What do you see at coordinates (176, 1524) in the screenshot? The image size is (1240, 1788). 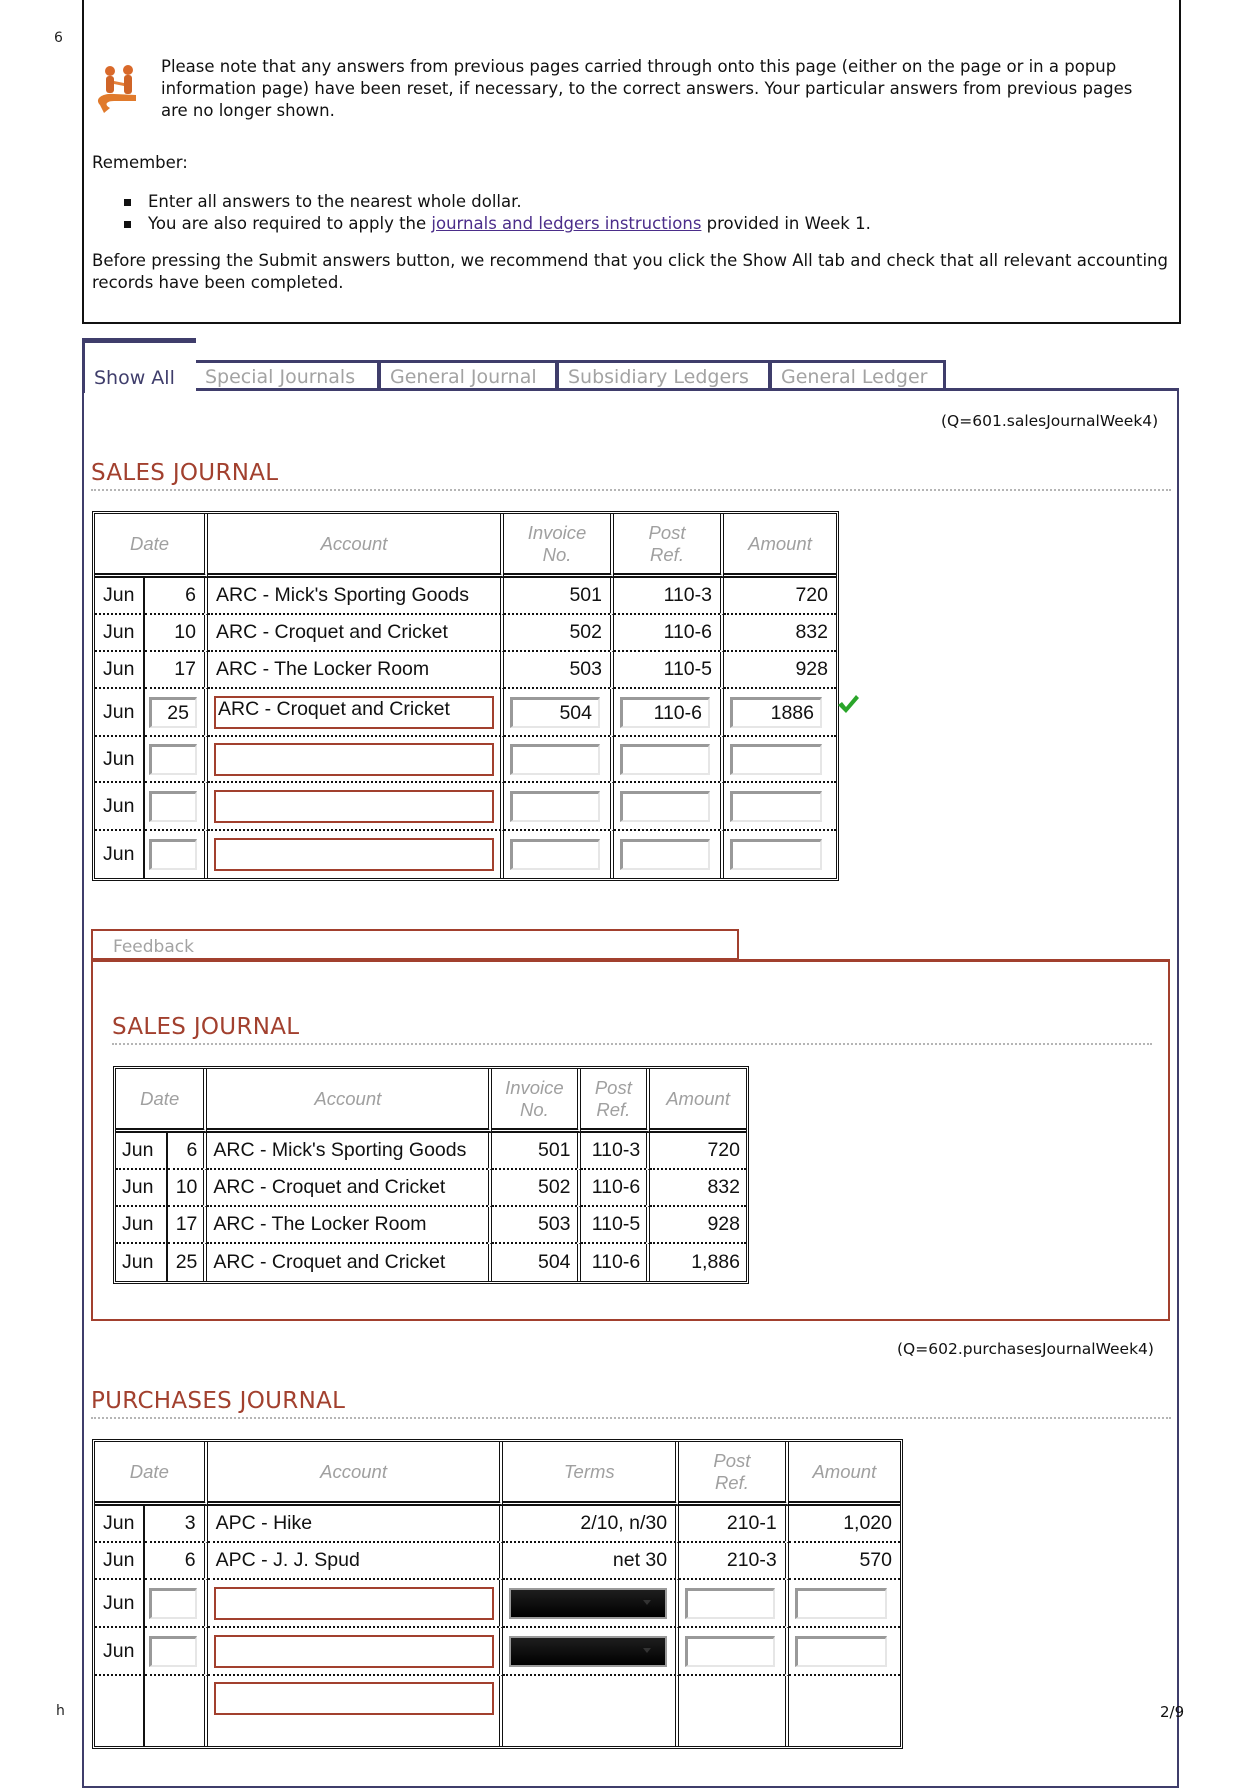 I see `day-cell: 3` at bounding box center [176, 1524].